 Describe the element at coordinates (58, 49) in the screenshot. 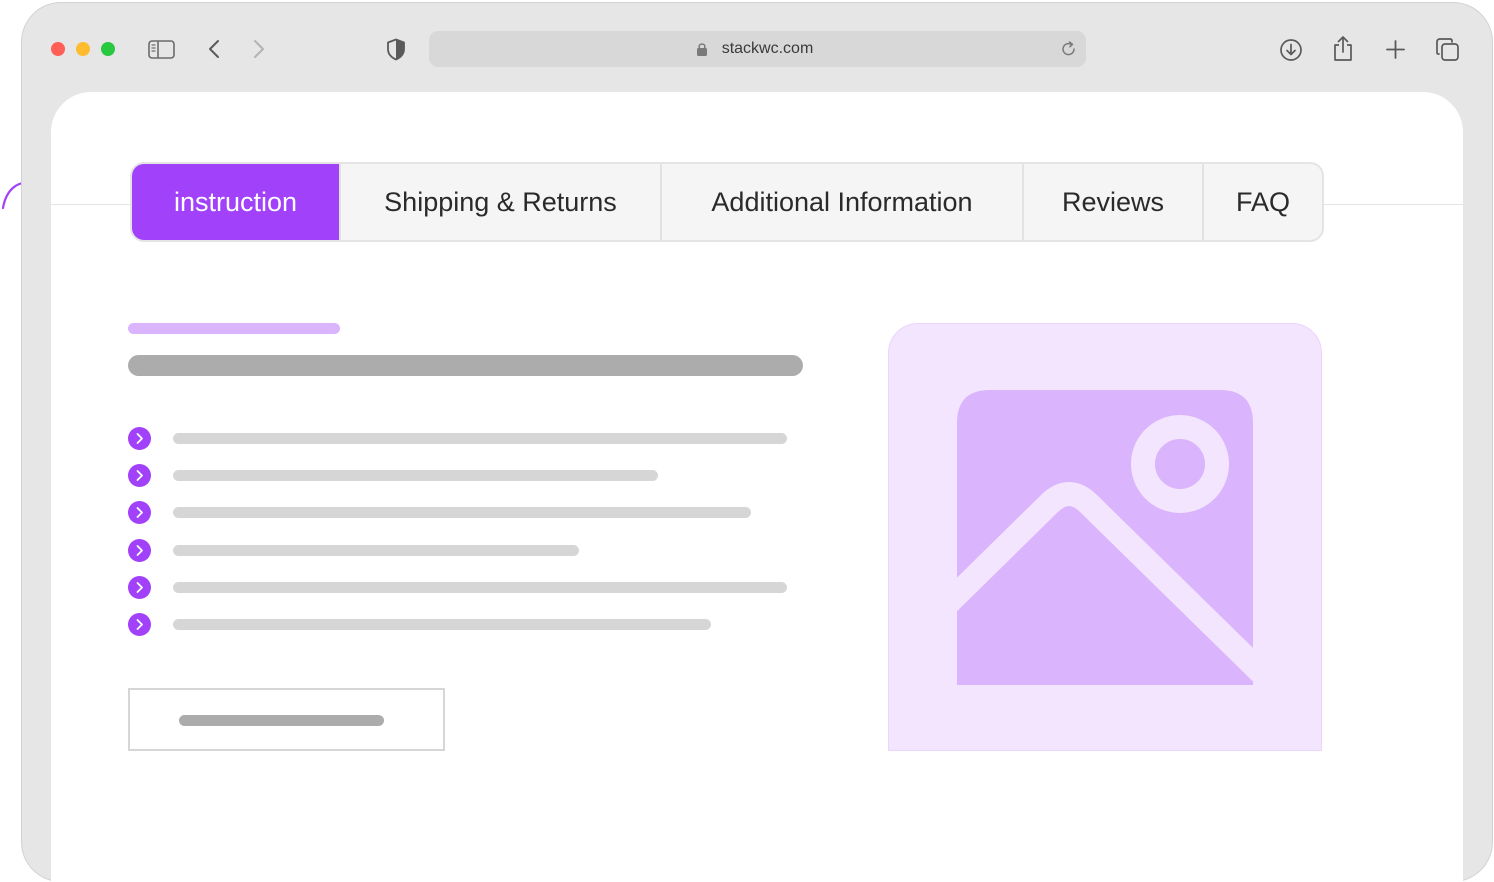

I see `close-window-button` at that location.